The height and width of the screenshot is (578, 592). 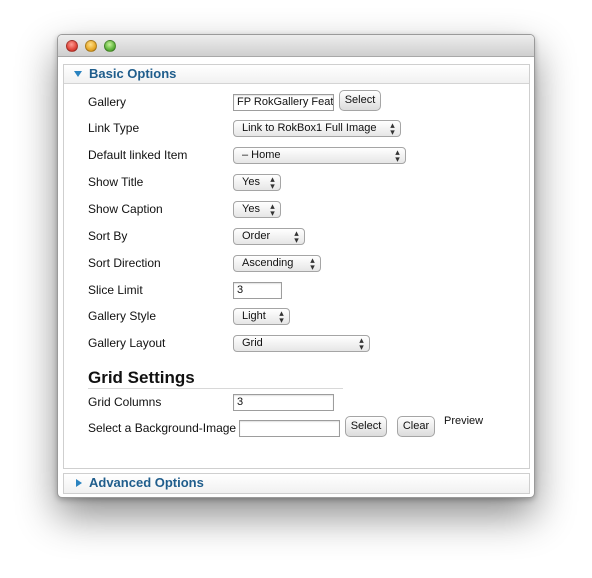 What do you see at coordinates (252, 343) in the screenshot?
I see `gallery-layout-value: Grid` at bounding box center [252, 343].